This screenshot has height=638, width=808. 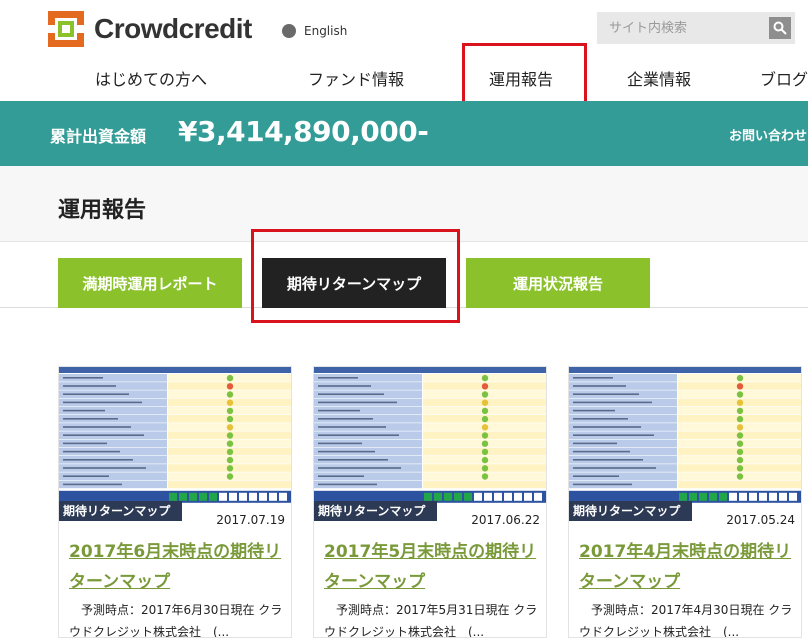 What do you see at coordinates (177, 567) in the screenshot?
I see `card-title-link: 2017年6月末時点の期待リターンマップ` at bounding box center [177, 567].